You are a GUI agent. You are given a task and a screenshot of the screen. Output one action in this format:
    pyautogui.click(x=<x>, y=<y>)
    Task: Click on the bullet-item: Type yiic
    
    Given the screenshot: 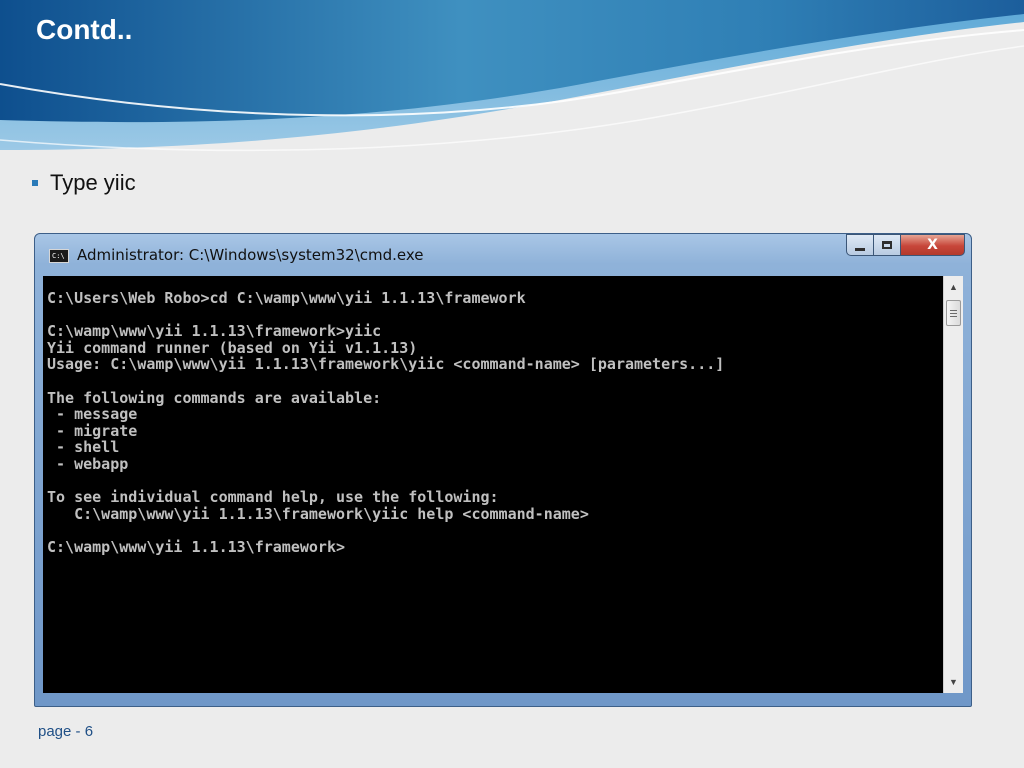 What is the action you would take?
    pyautogui.click(x=84, y=183)
    